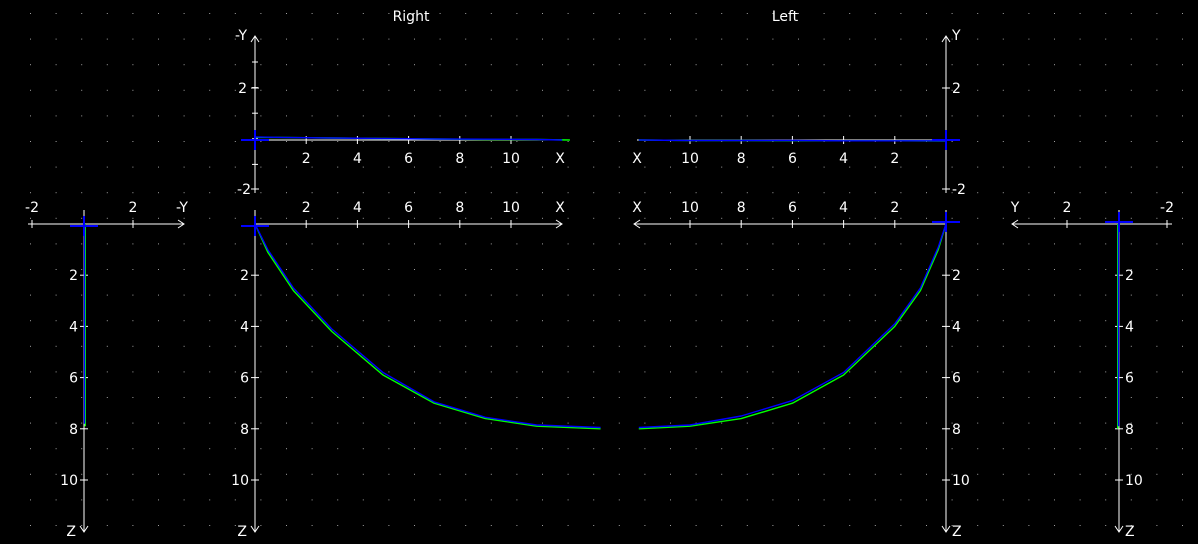  What do you see at coordinates (843, 208) in the screenshot?
I see `left-bottom-x-tick-label: 4` at bounding box center [843, 208].